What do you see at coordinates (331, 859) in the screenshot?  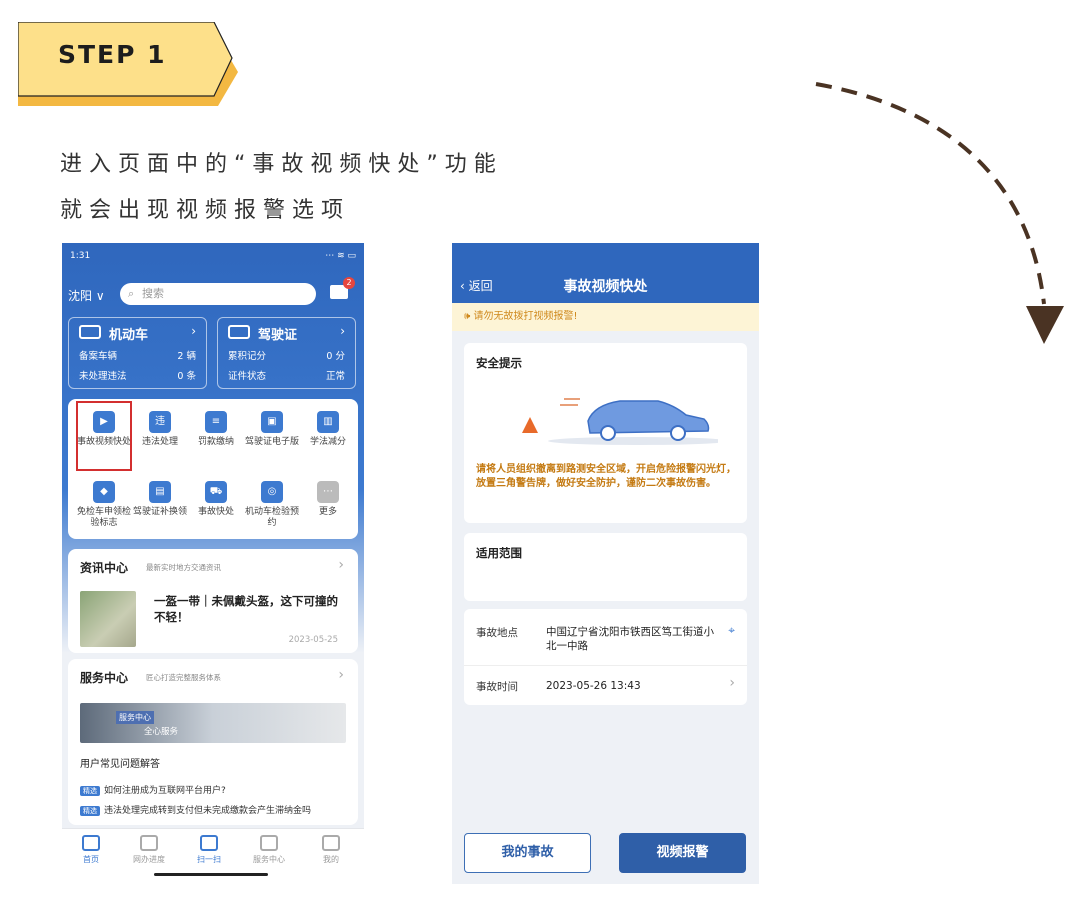 I see `tab-label: 我的` at bounding box center [331, 859].